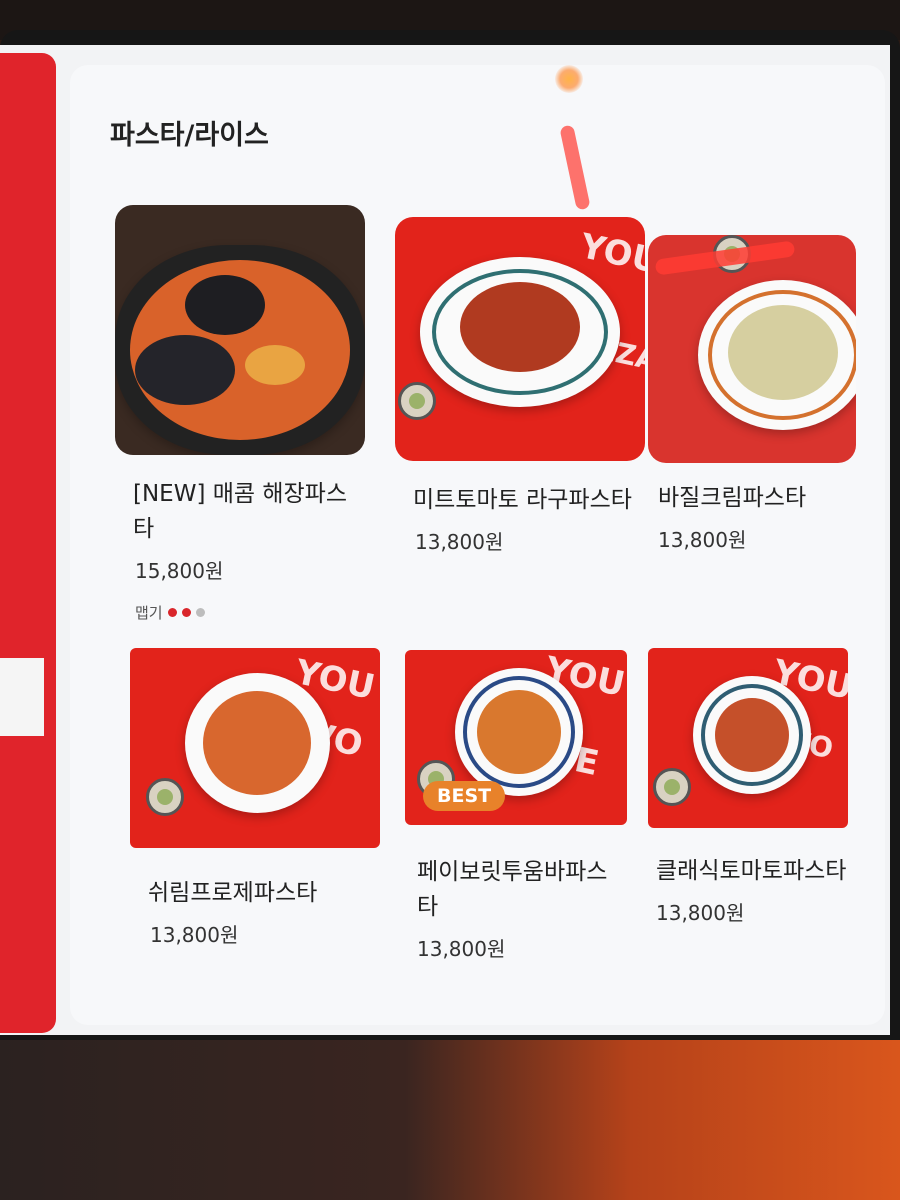  I want to click on menu-name: 클래식토마토파스타, so click(751, 871).